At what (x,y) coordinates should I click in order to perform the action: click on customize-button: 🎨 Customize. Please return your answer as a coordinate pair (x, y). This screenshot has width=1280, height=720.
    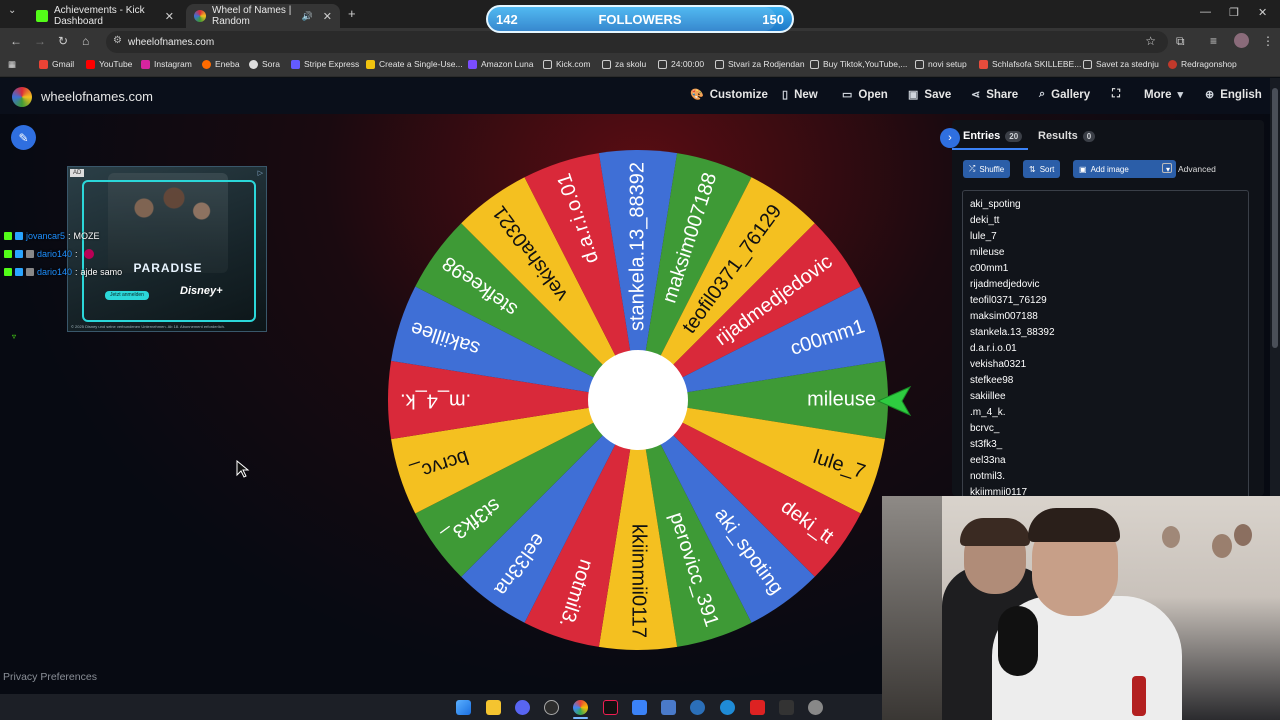
    Looking at the image, I should click on (729, 95).